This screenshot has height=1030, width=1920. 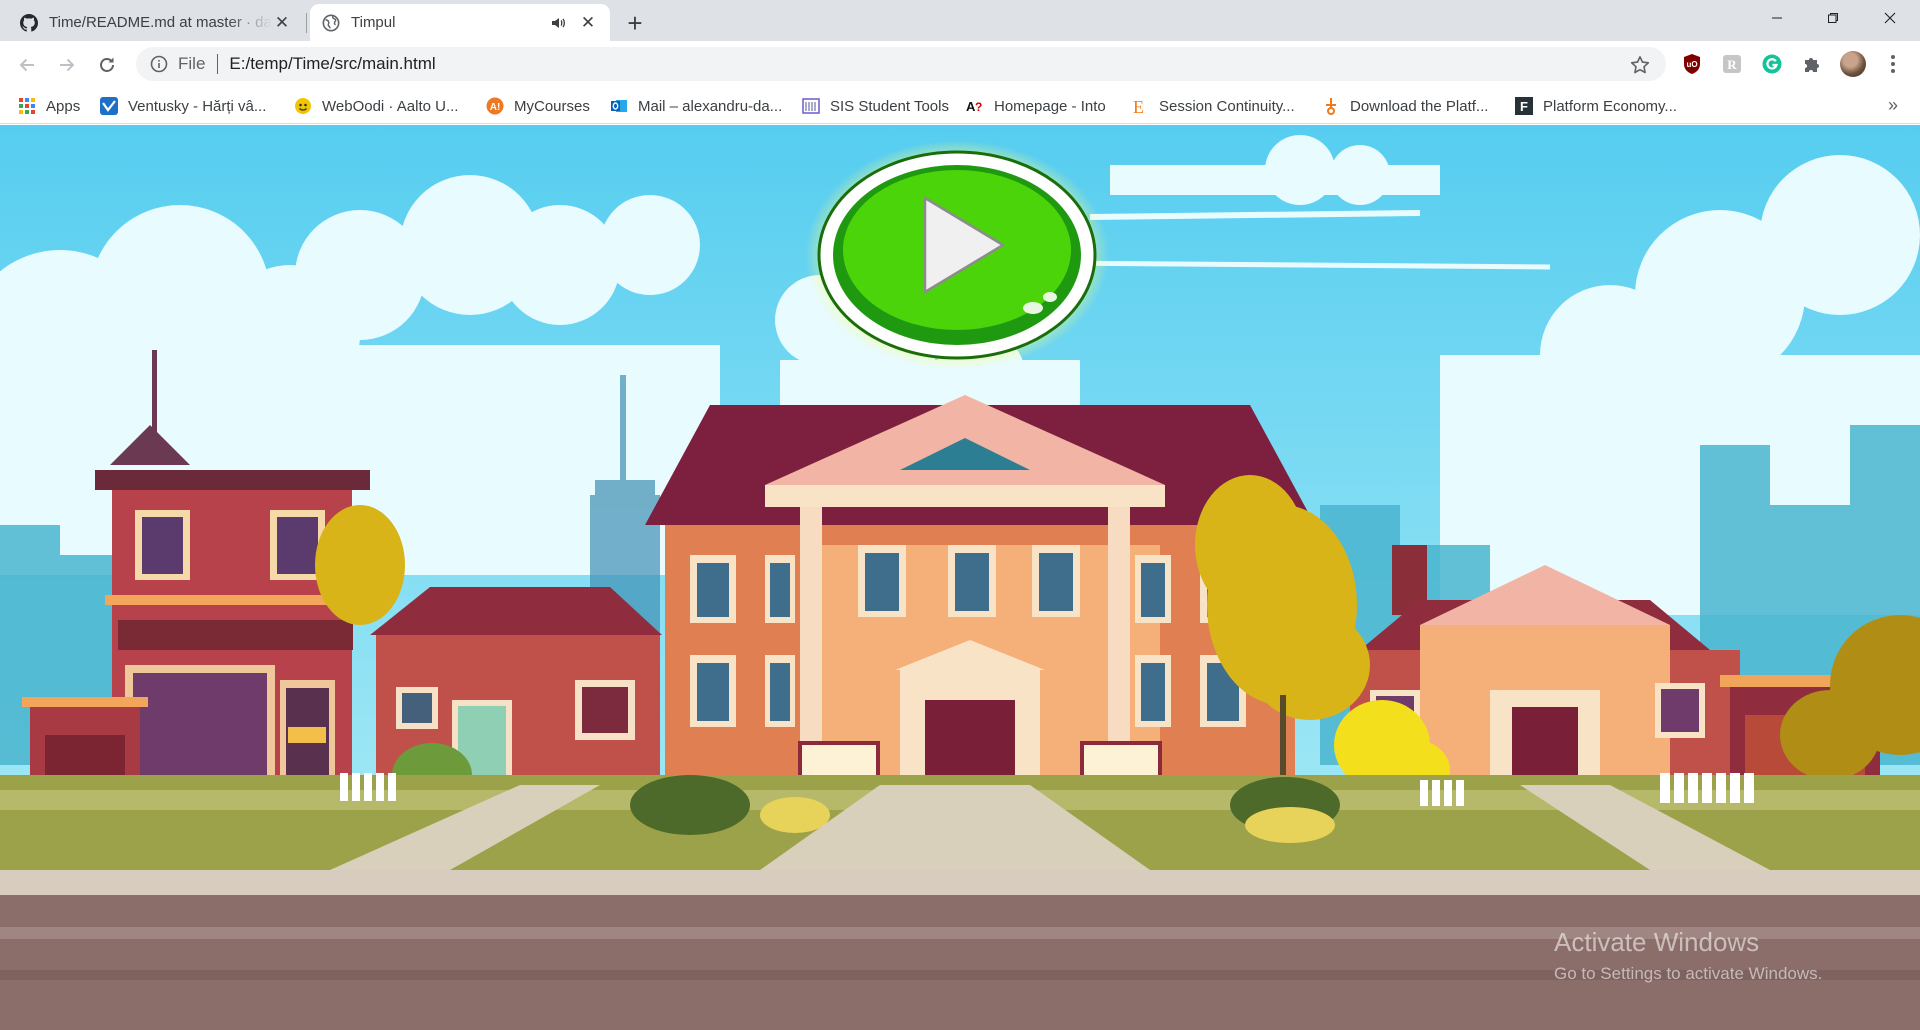 I want to click on browser-toolbar: File E:/temp/Time/src/main.html uO R, so click(x=960, y=64).